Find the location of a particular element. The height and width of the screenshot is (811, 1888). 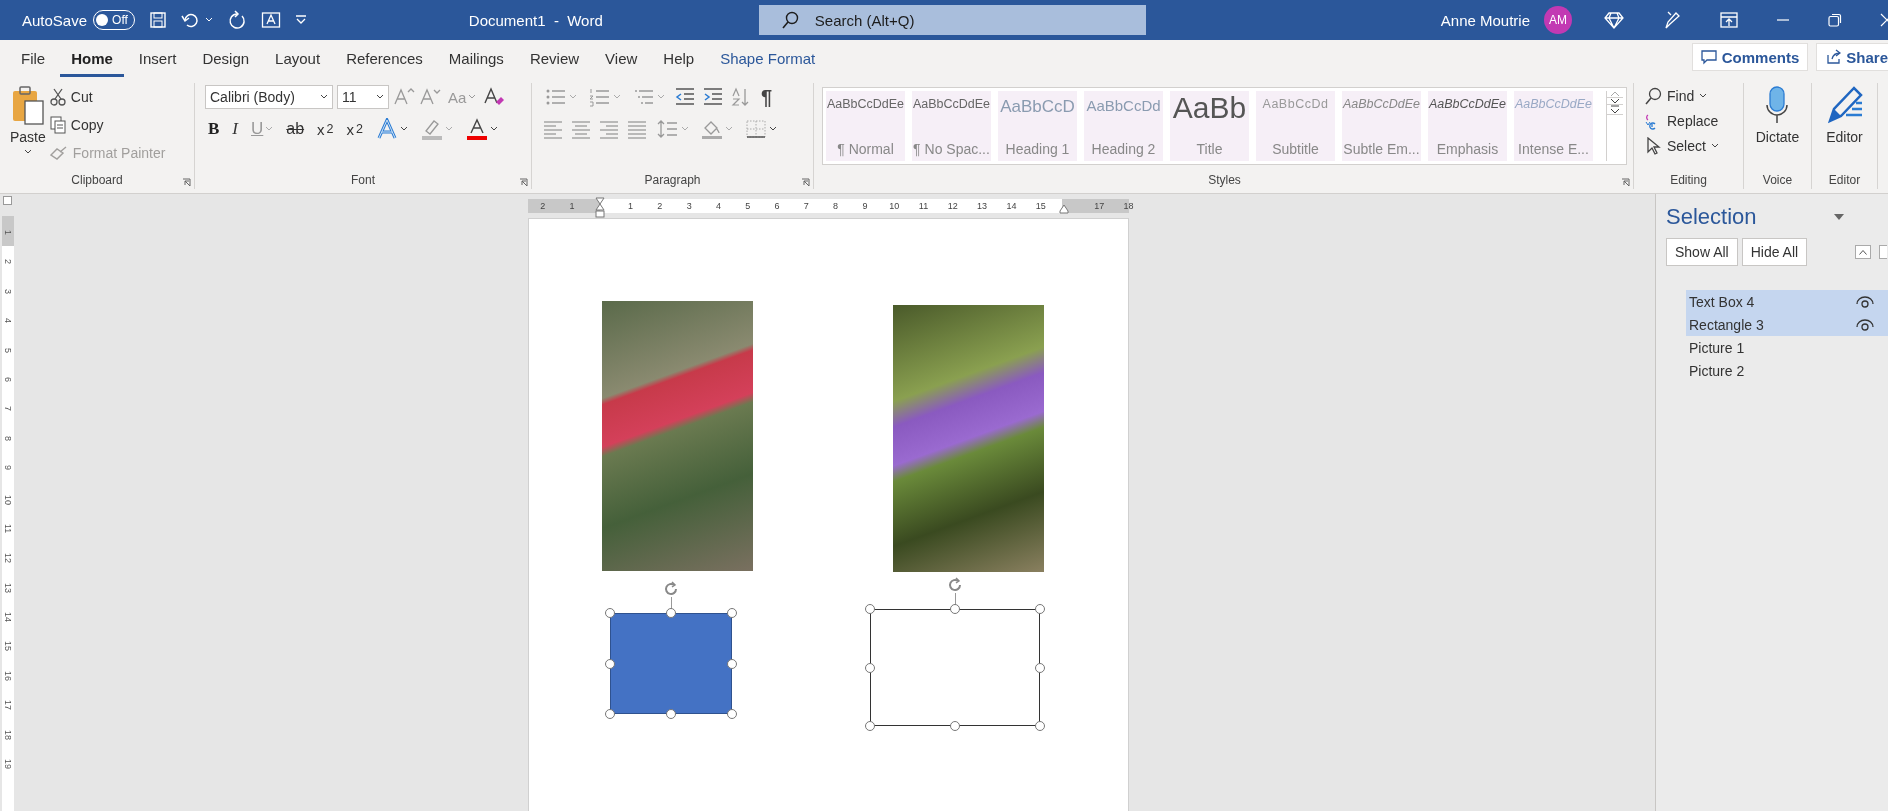

ribbon-tab: Layout is located at coordinates (298, 63).